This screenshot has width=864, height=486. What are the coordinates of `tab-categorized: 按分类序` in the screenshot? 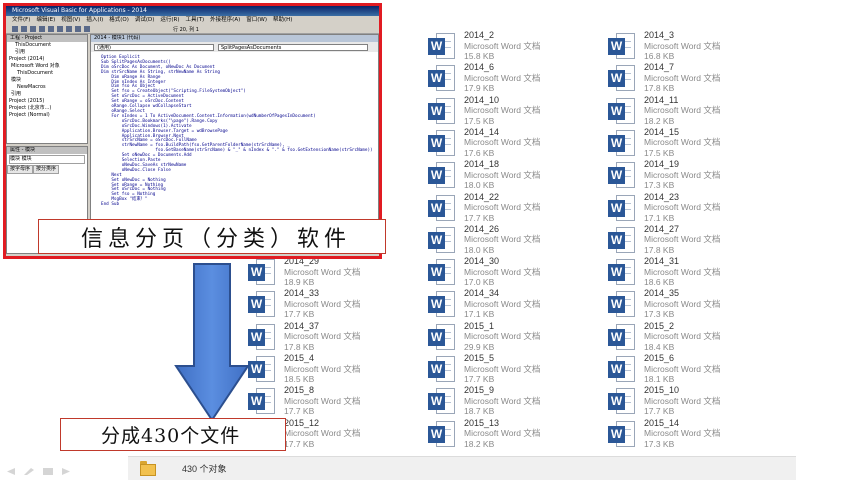 It's located at (46, 169).